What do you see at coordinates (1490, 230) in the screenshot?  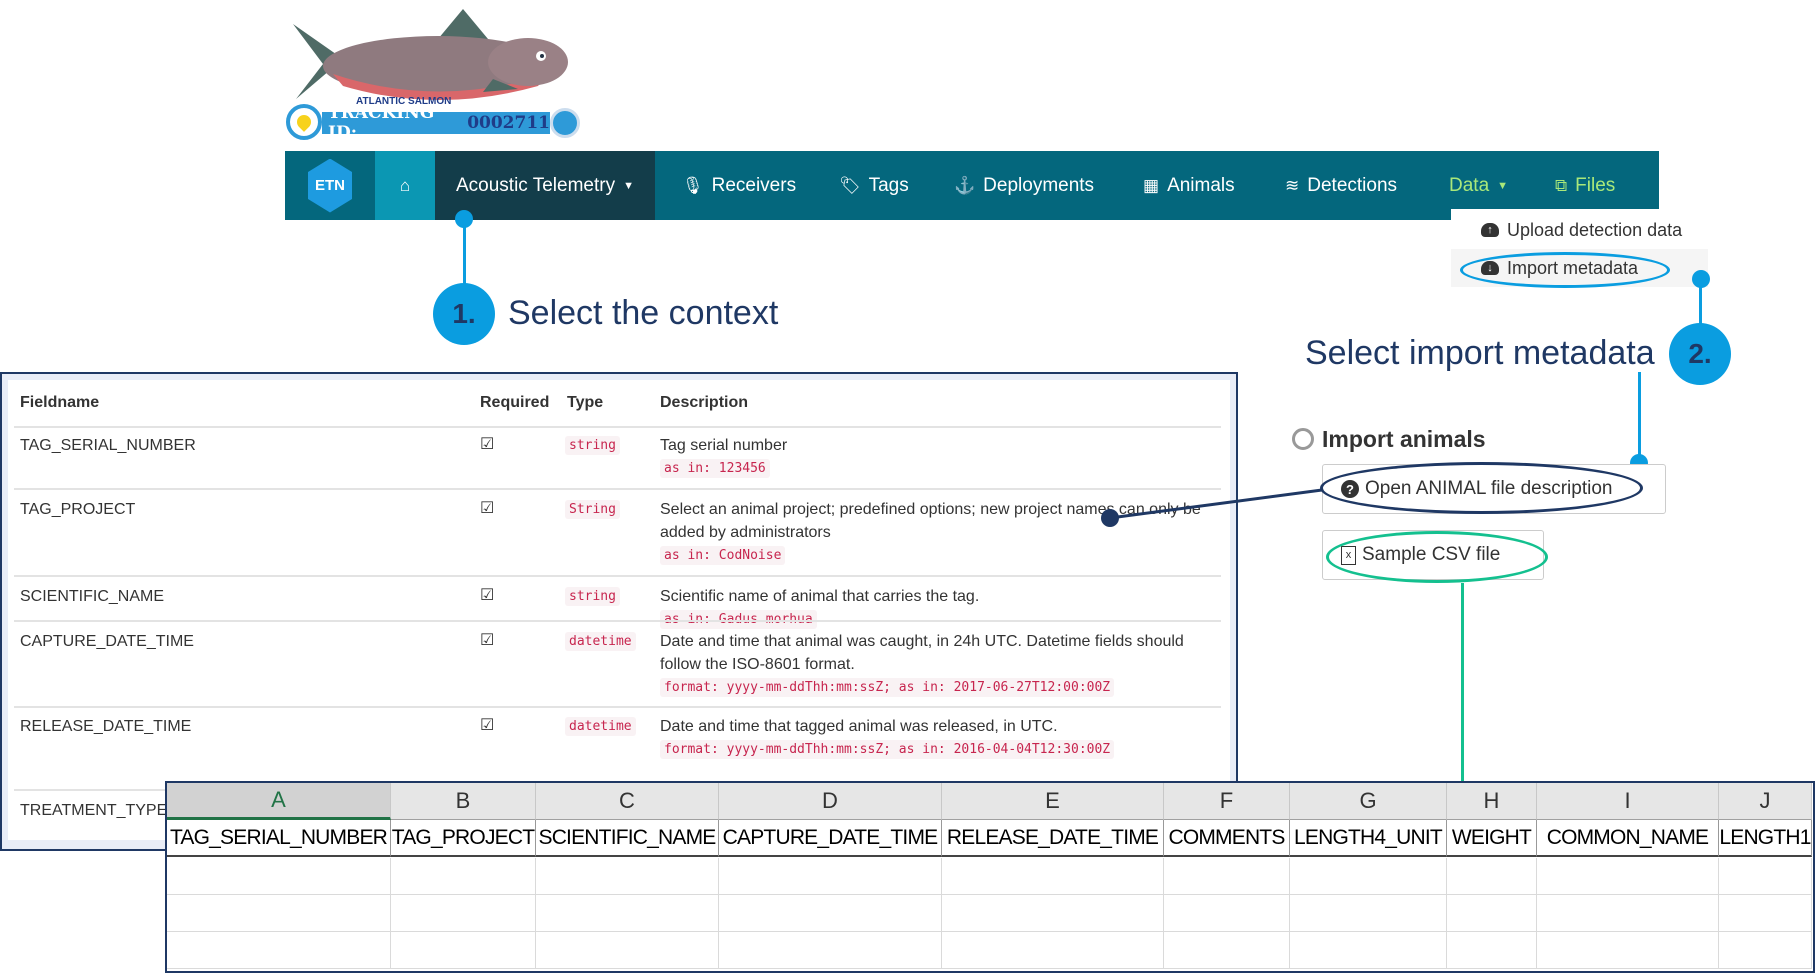 I see `cloud-upload-icon: ↑` at bounding box center [1490, 230].